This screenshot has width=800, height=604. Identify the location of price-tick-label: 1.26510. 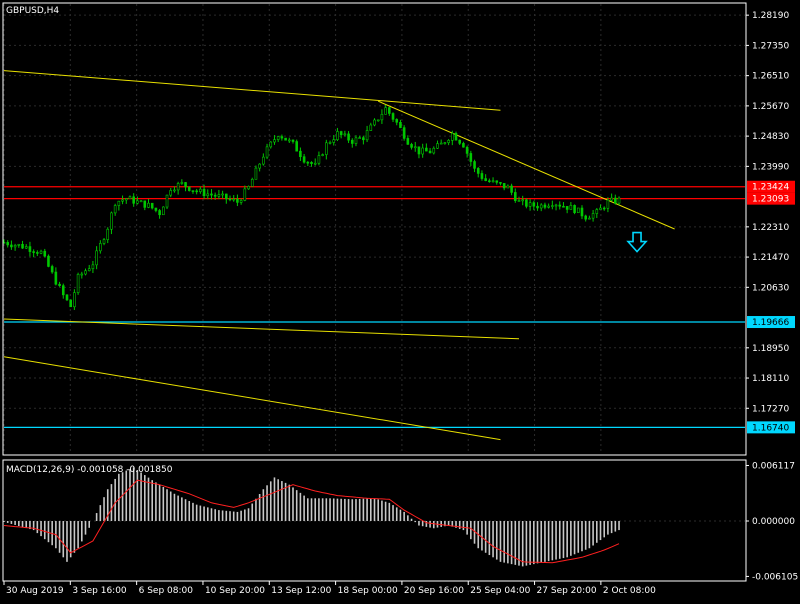
(770, 77).